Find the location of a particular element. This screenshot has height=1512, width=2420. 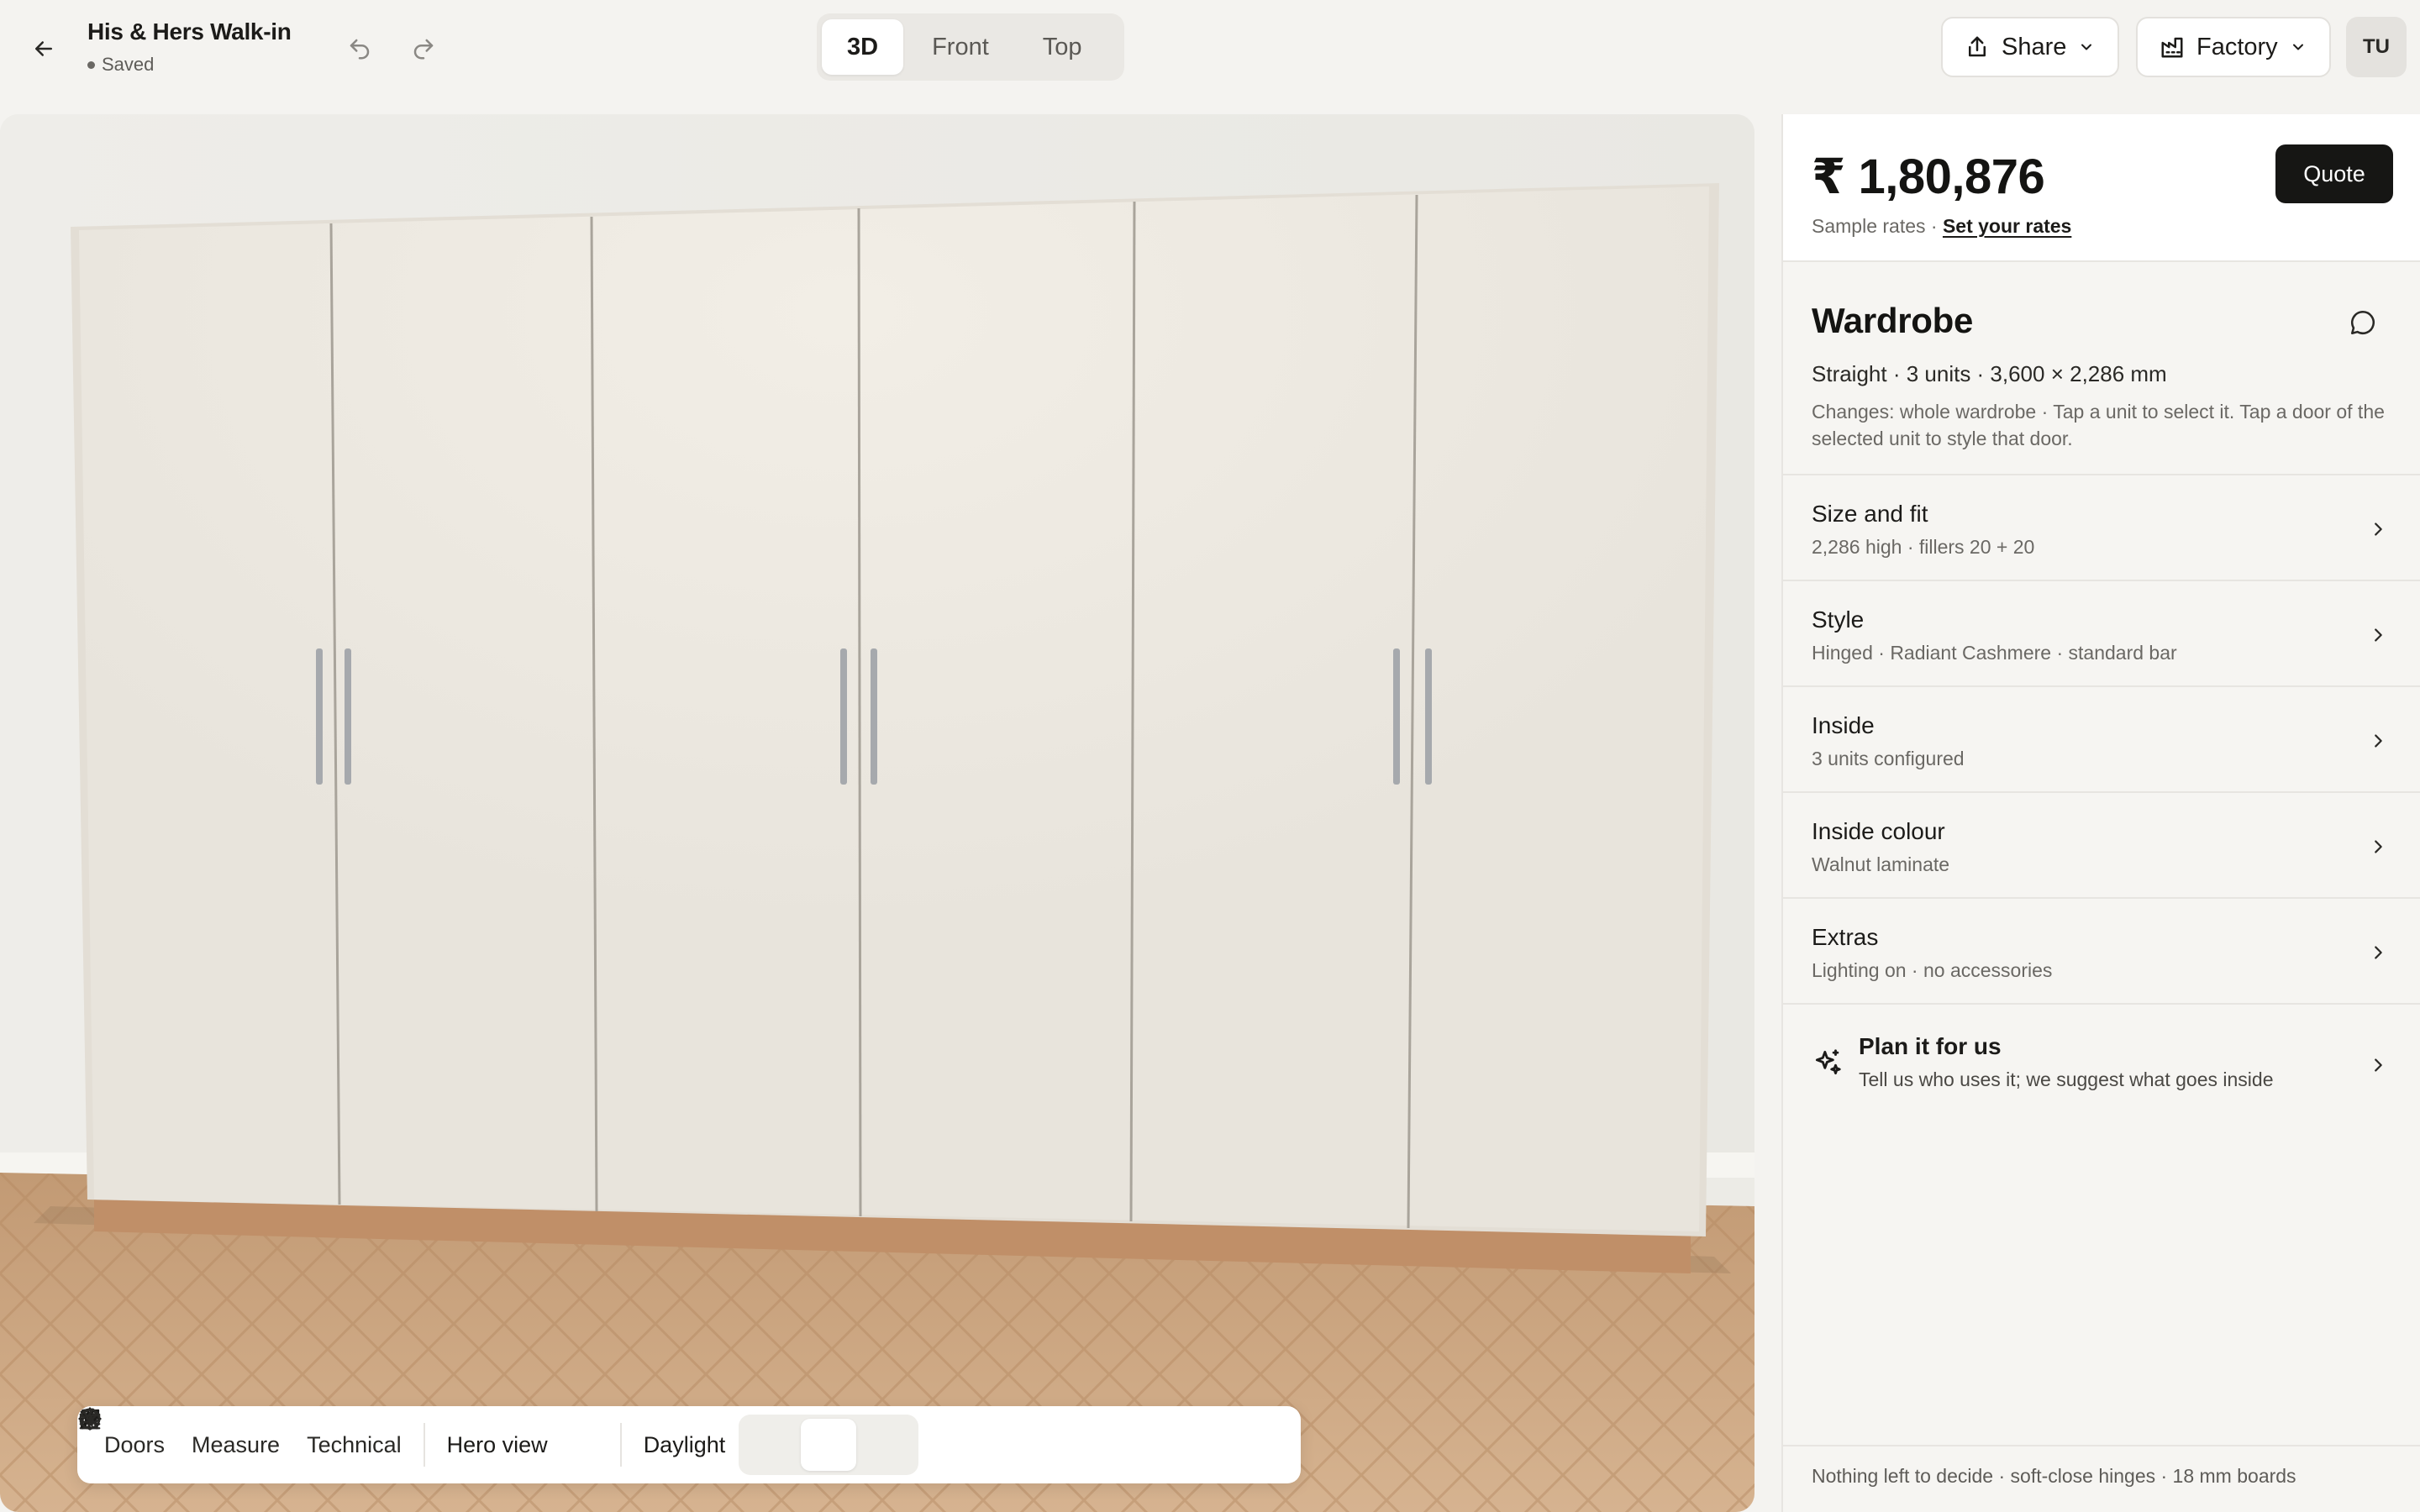

arrow-left-icon is located at coordinates (43, 48).